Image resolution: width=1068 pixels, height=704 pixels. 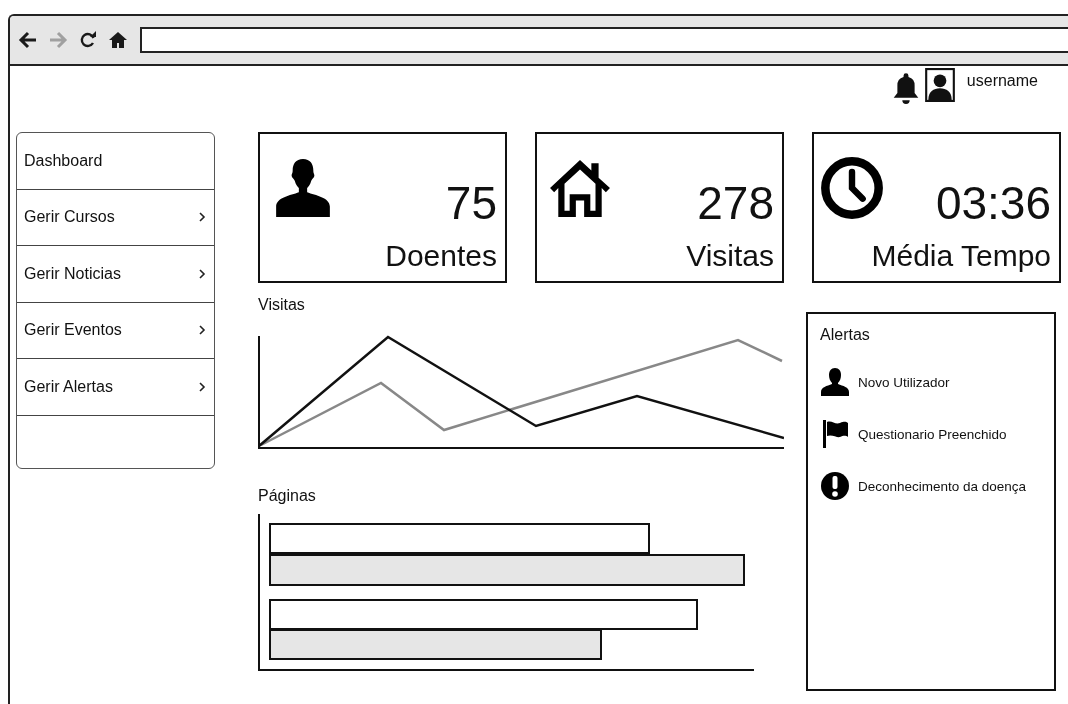 What do you see at coordinates (735, 204) in the screenshot?
I see `stat-value: 278` at bounding box center [735, 204].